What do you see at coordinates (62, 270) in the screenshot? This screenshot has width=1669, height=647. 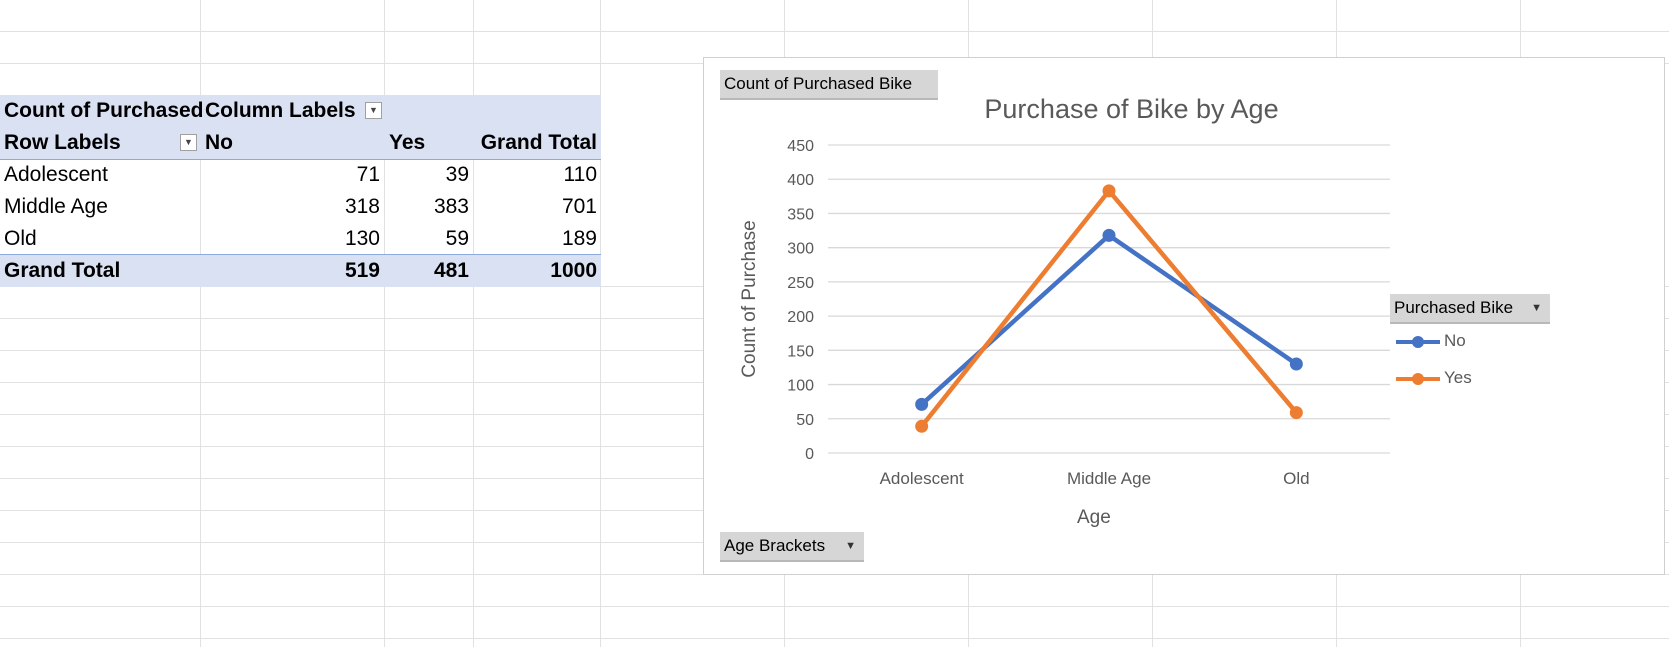 I see `grand-total-label: Grand Total` at bounding box center [62, 270].